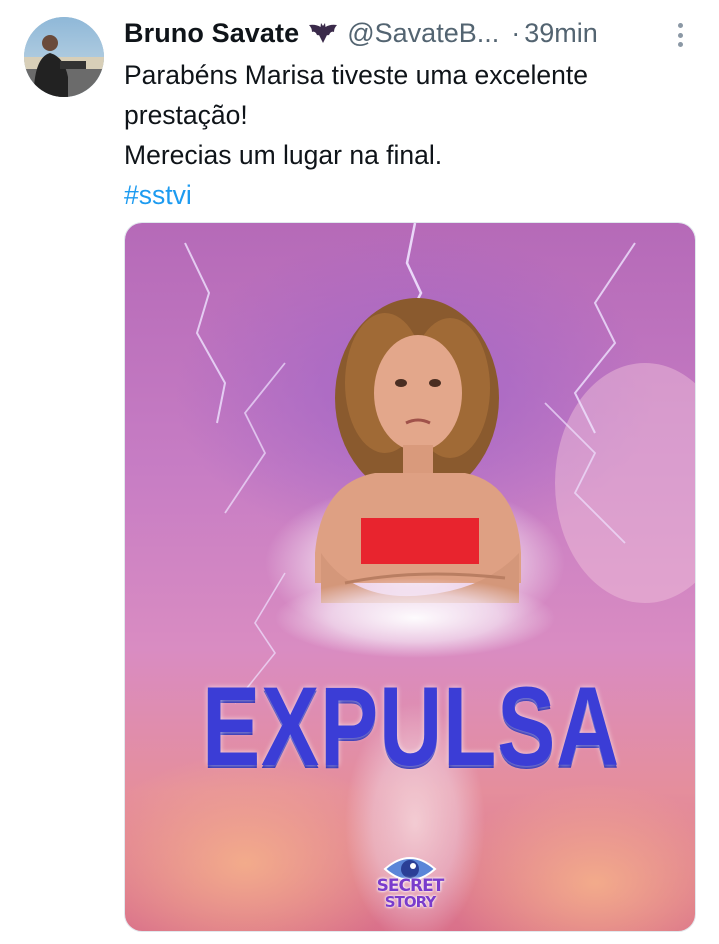  Describe the element at coordinates (211, 33) in the screenshot. I see `display-name: Bruno Savate` at that location.